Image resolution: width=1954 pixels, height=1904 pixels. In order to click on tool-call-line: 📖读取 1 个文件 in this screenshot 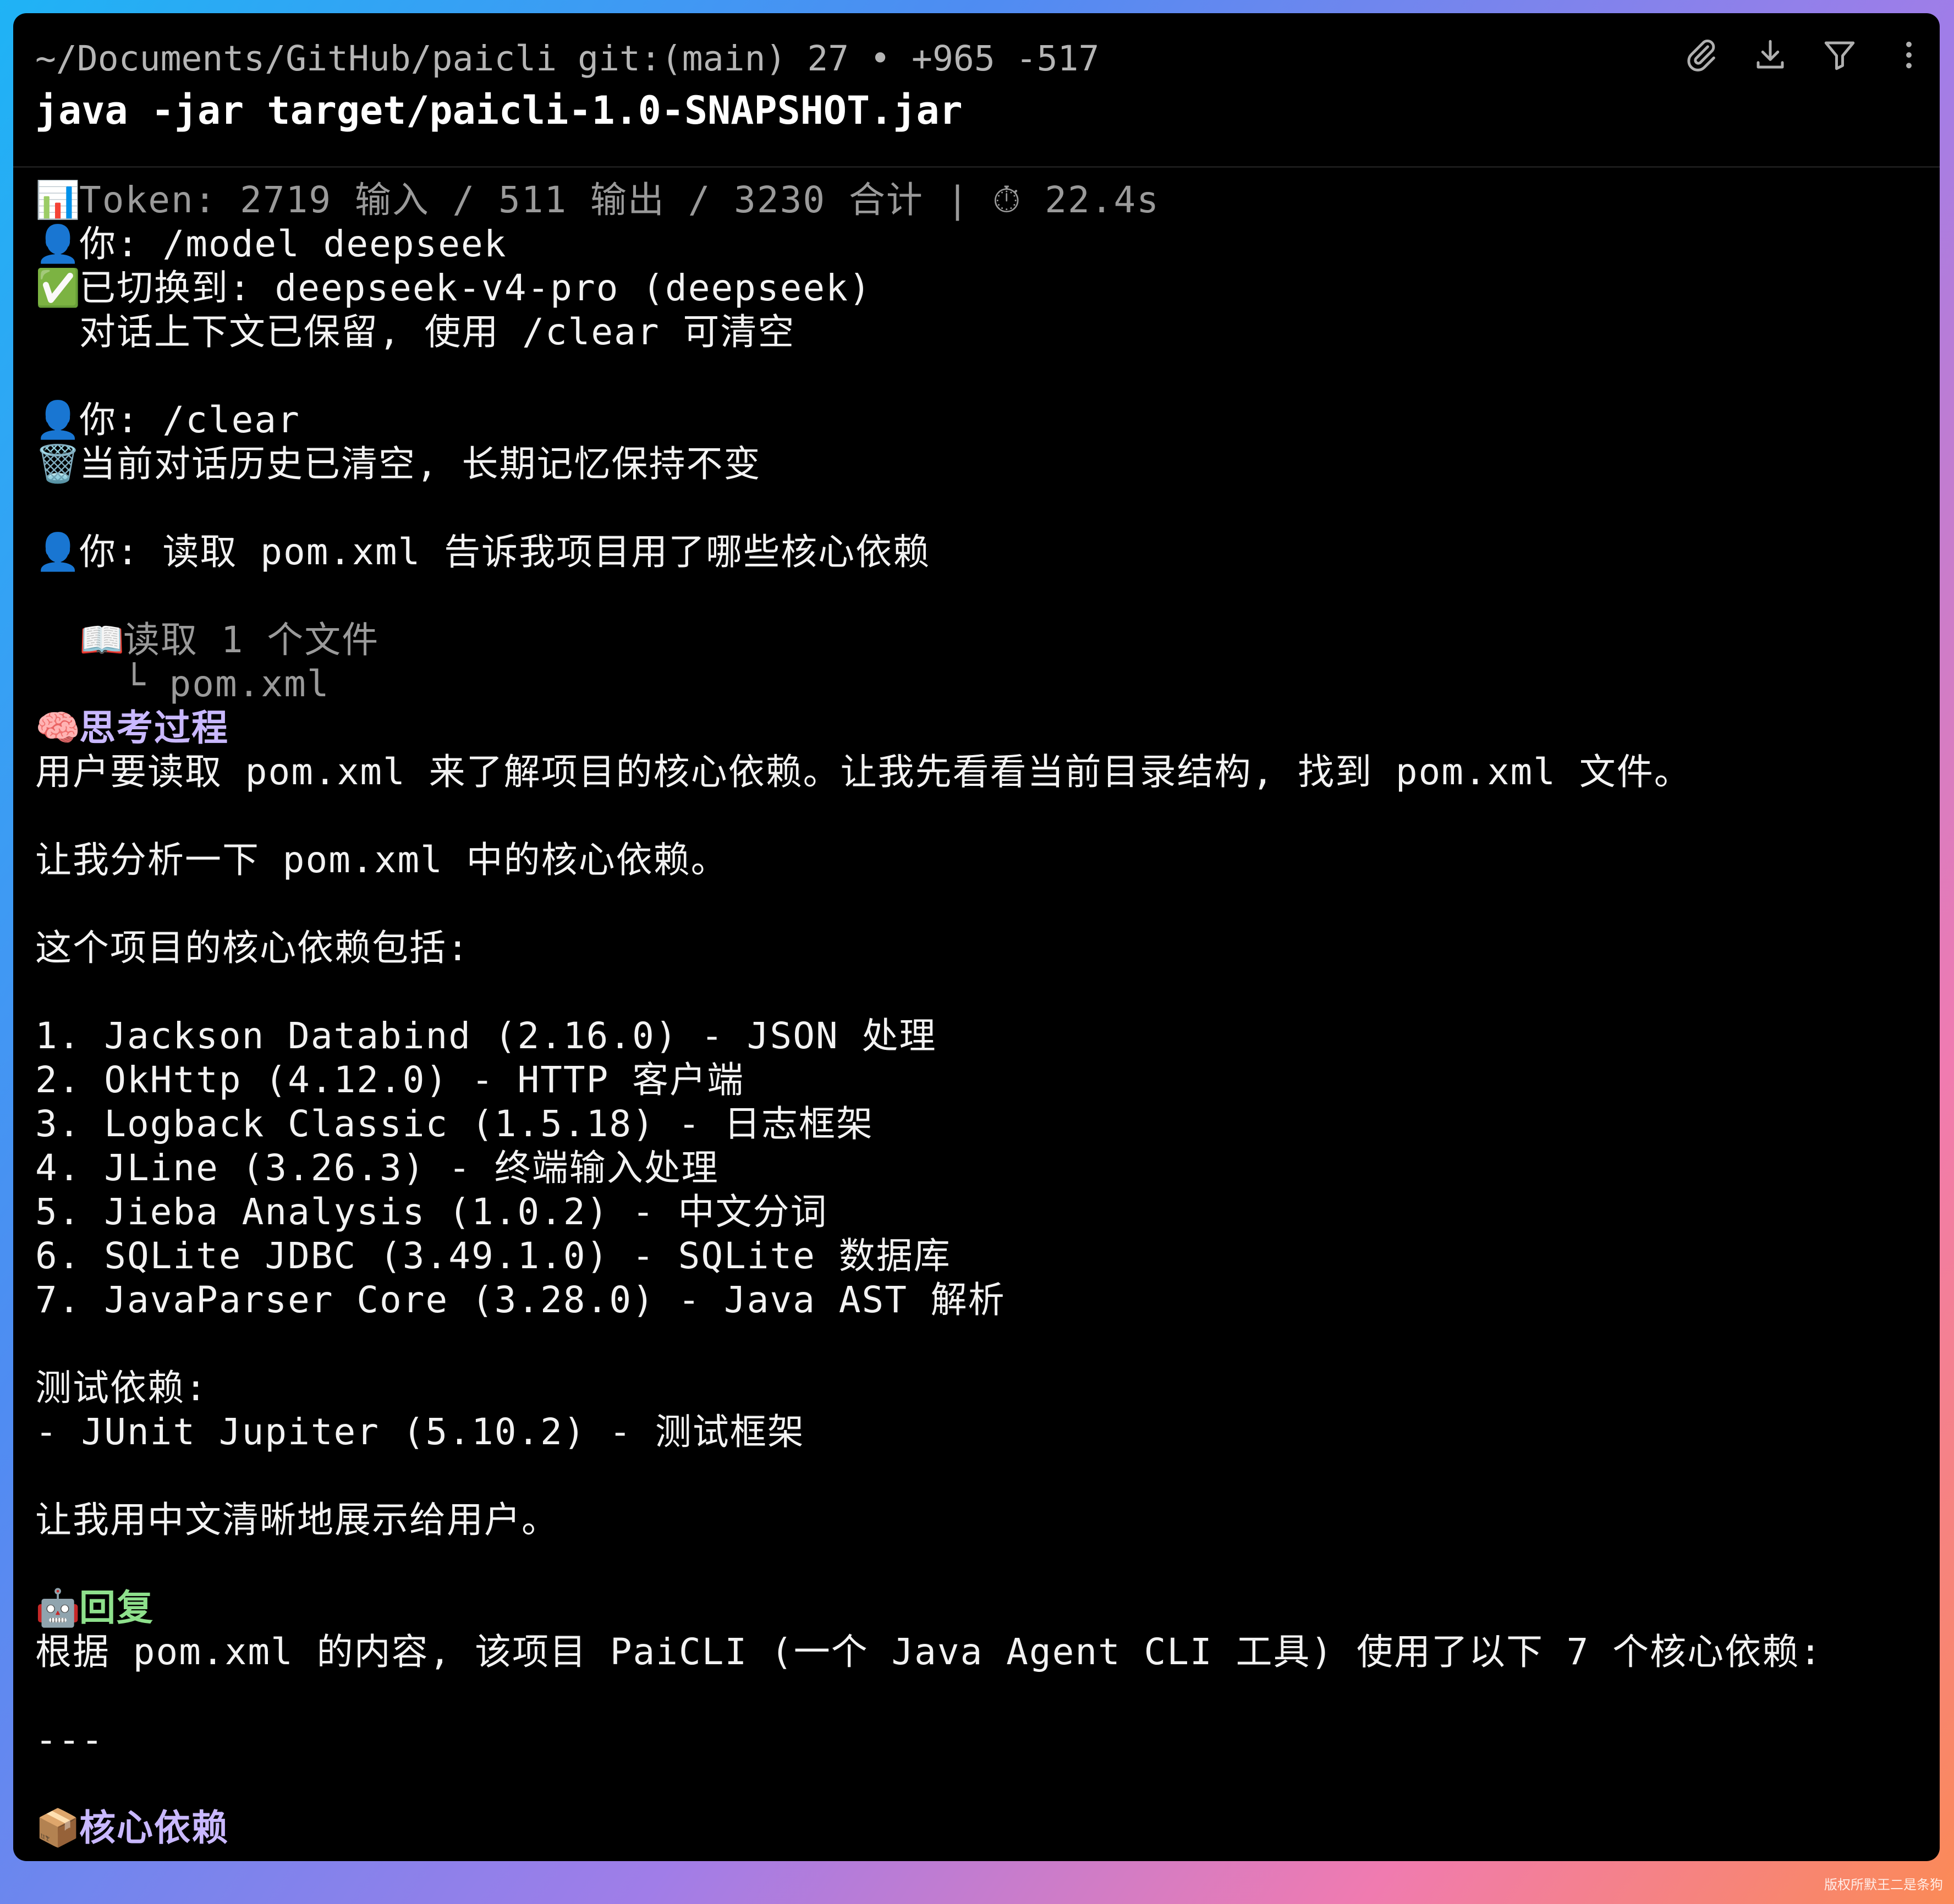, I will do `click(976, 640)`.